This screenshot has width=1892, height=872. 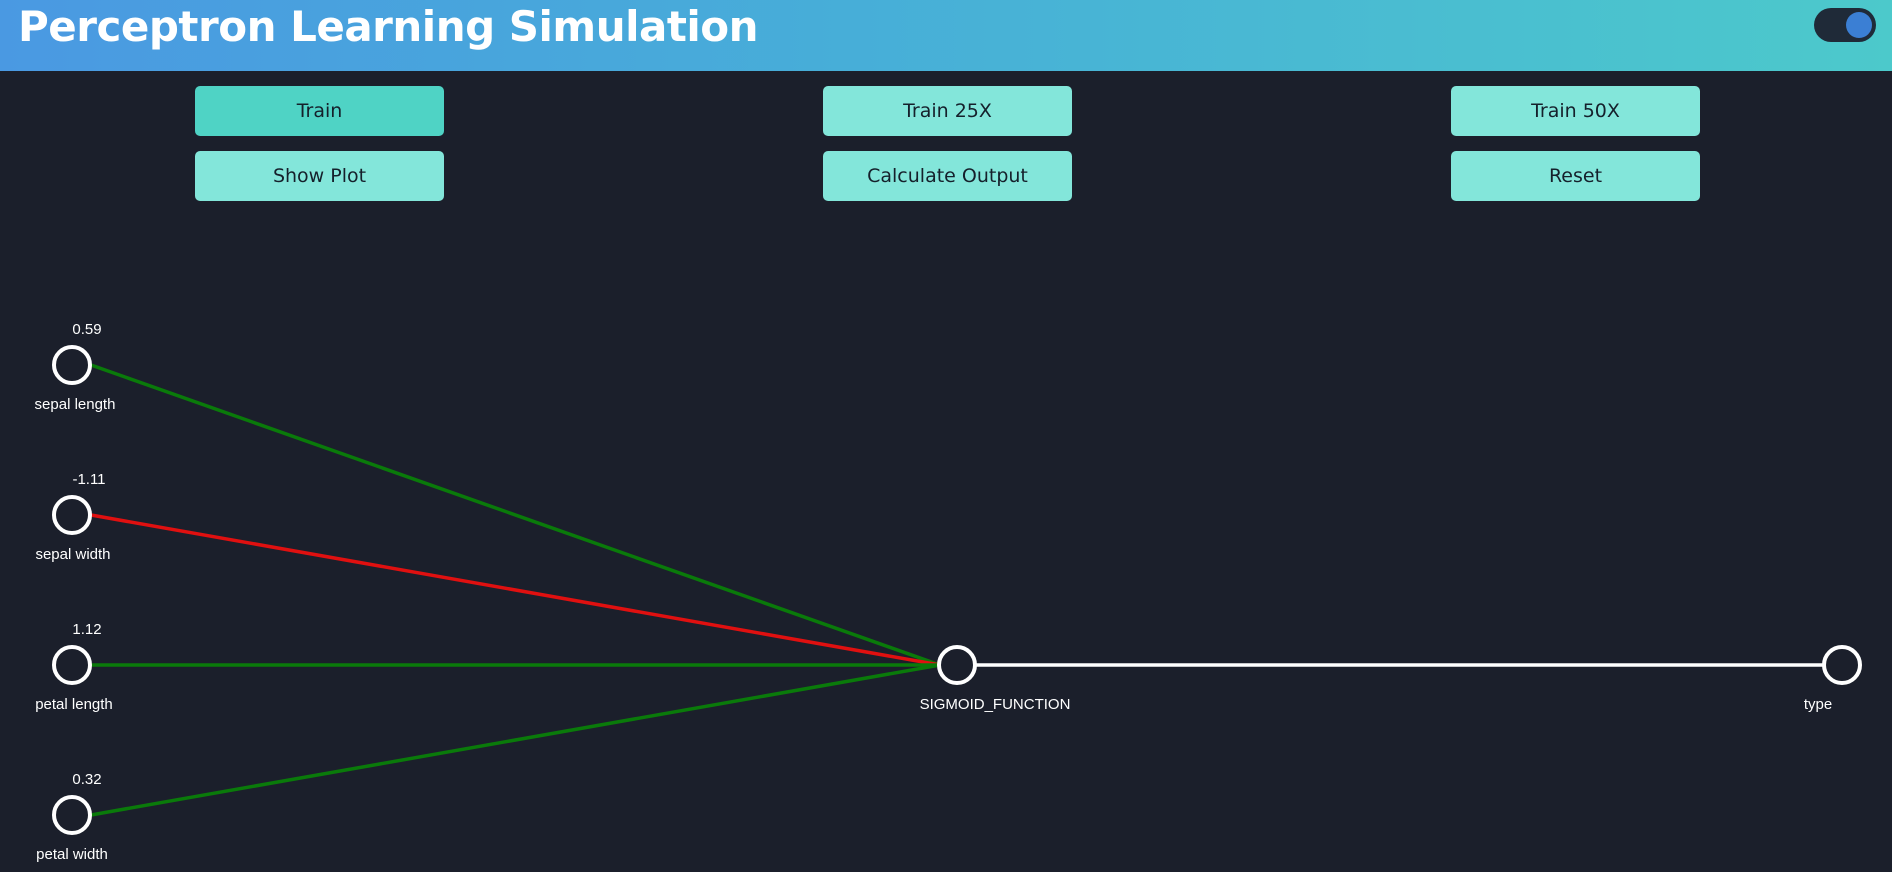 I want to click on input-node-petal-length: 1.12 petal length, so click(x=74, y=667).